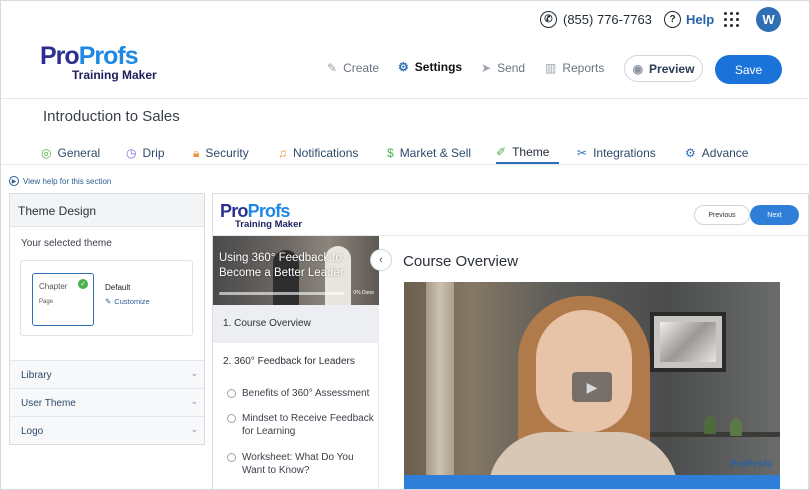 The width and height of the screenshot is (810, 490). I want to click on preview-label: Preview, so click(672, 68).